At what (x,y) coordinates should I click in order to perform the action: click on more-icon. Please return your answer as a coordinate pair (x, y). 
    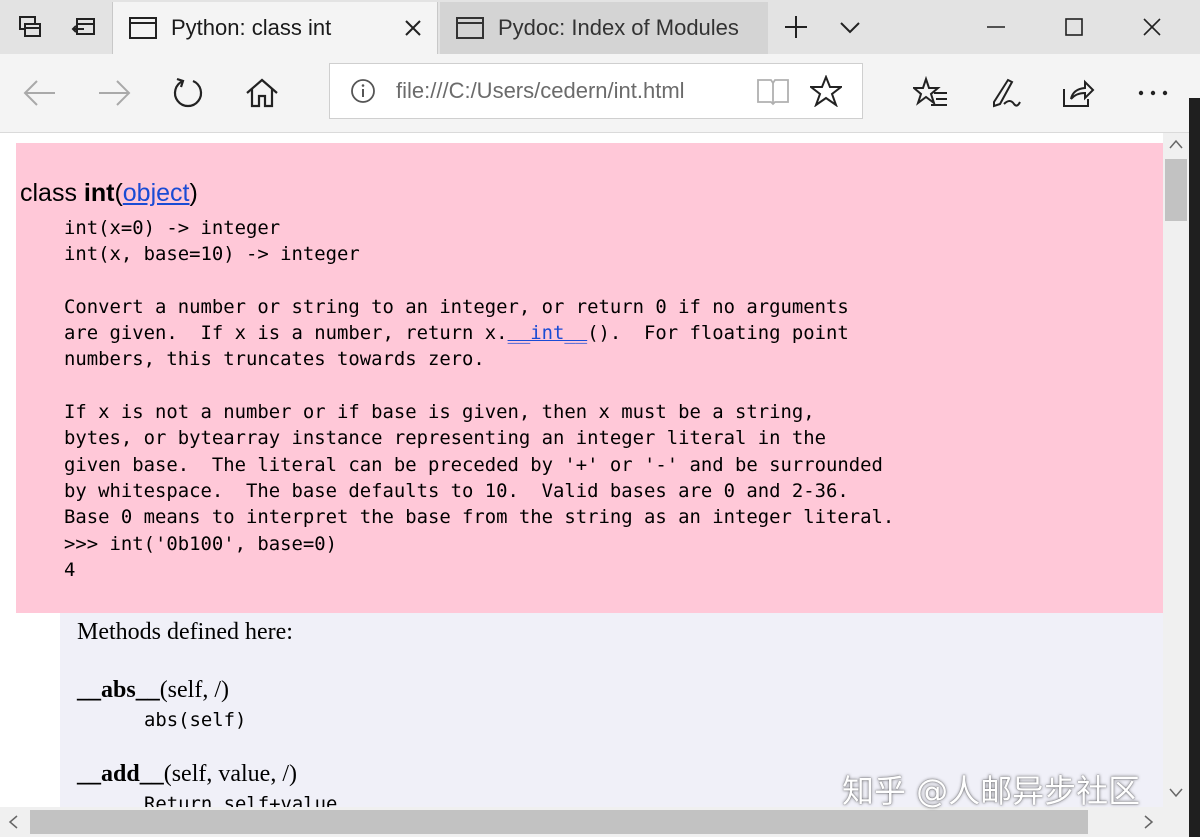
    Looking at the image, I should click on (1153, 93).